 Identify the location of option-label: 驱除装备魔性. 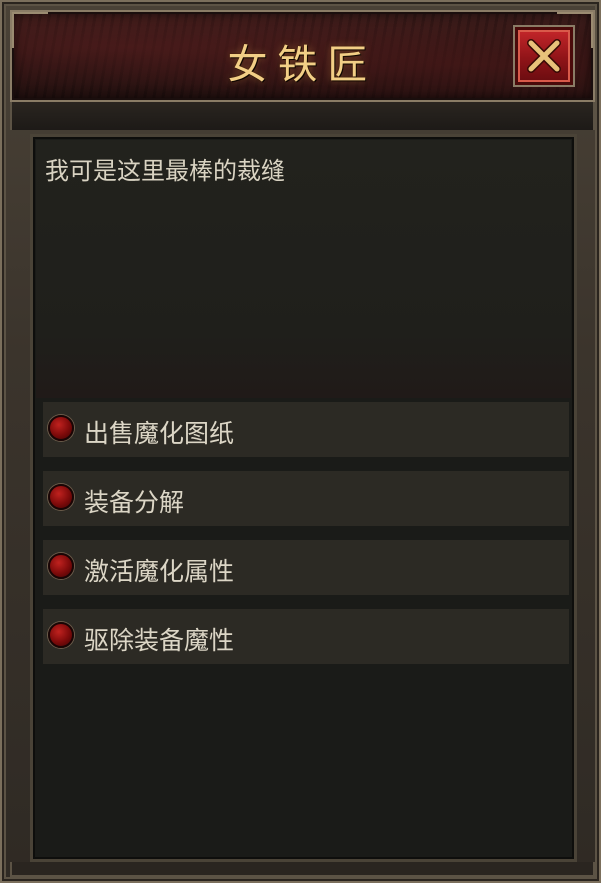
(159, 640).